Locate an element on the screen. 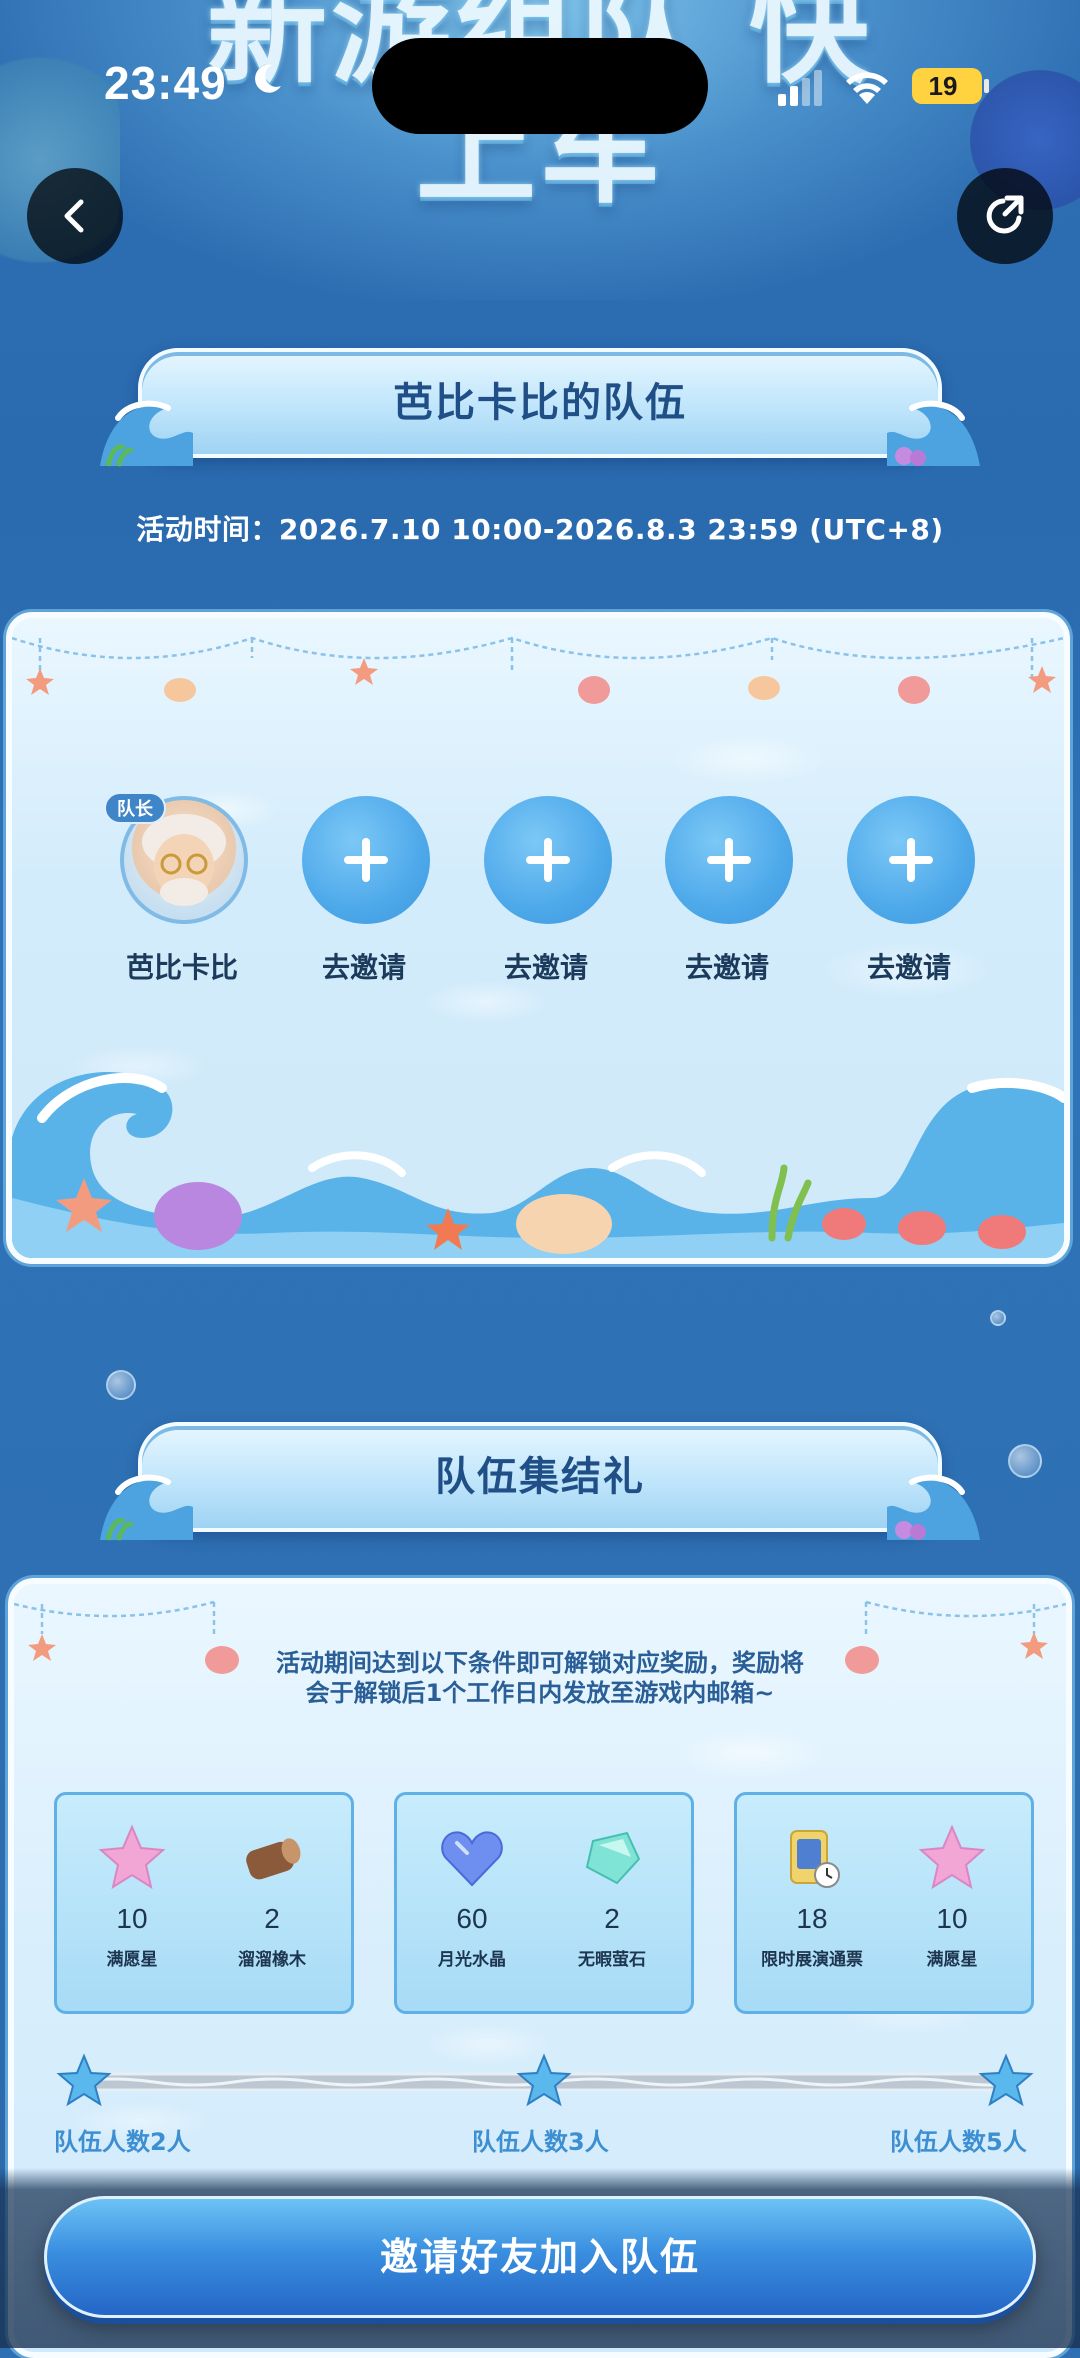  team-progress-track is located at coordinates (545, 2080).